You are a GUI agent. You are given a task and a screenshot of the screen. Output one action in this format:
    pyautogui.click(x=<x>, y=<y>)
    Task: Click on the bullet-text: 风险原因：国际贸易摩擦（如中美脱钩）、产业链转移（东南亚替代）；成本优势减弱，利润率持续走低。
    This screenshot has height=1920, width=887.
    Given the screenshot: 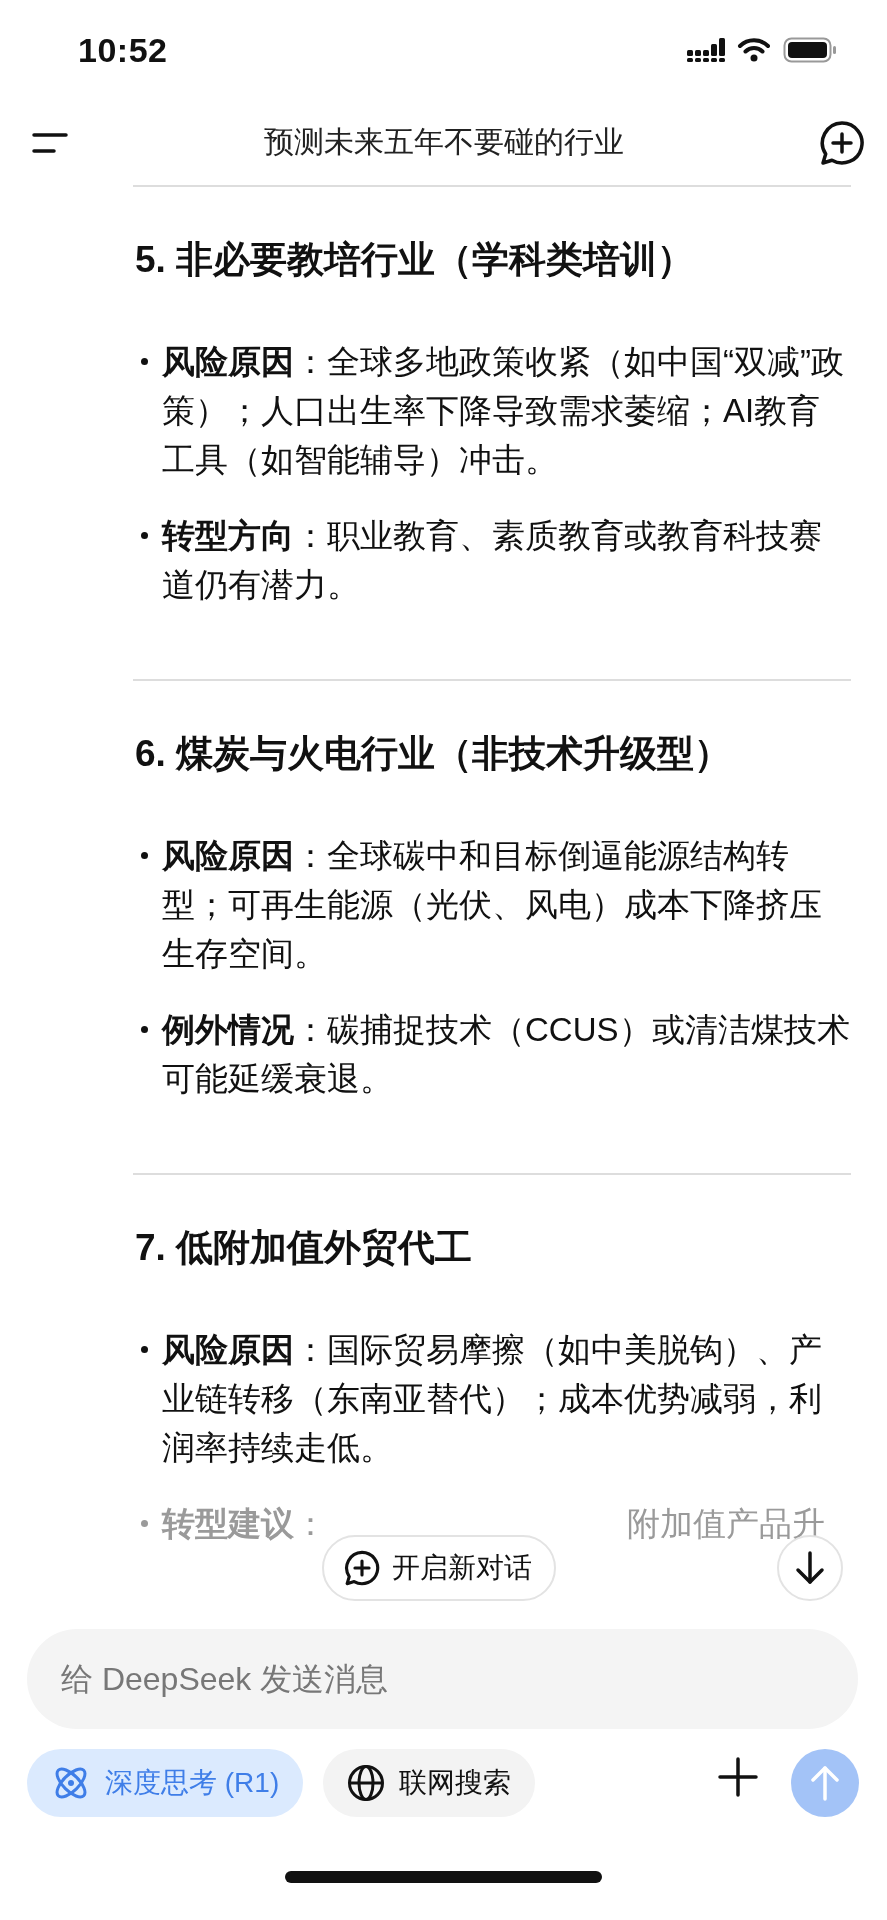 What is the action you would take?
    pyautogui.click(x=492, y=1399)
    